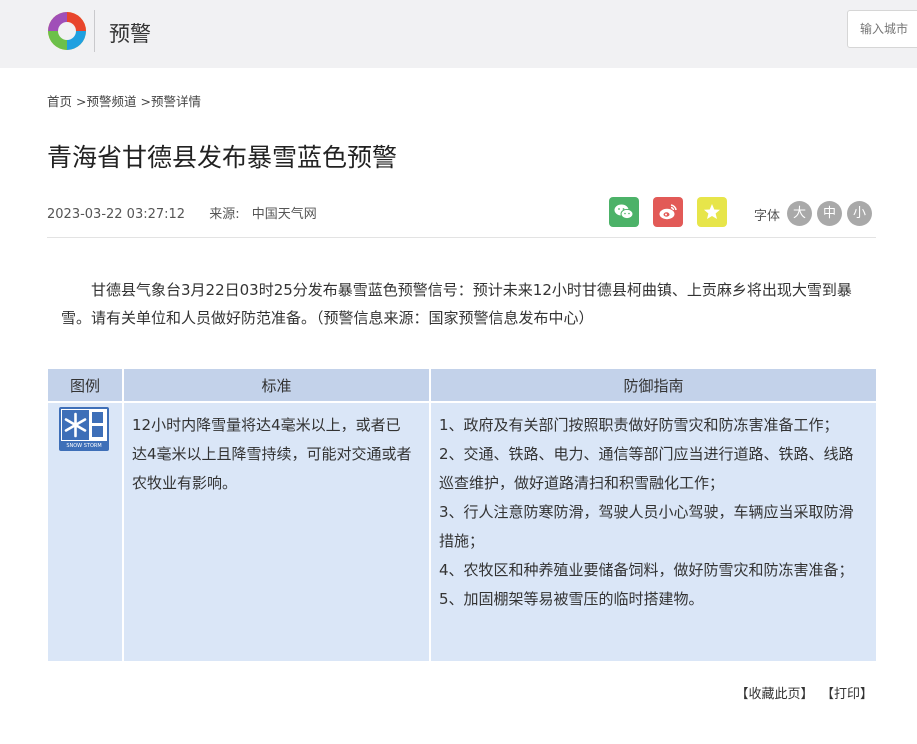 The image size is (917, 744). Describe the element at coordinates (106, 101) in the screenshot. I see `breadcrumb-warning-channel: >预警频道` at that location.